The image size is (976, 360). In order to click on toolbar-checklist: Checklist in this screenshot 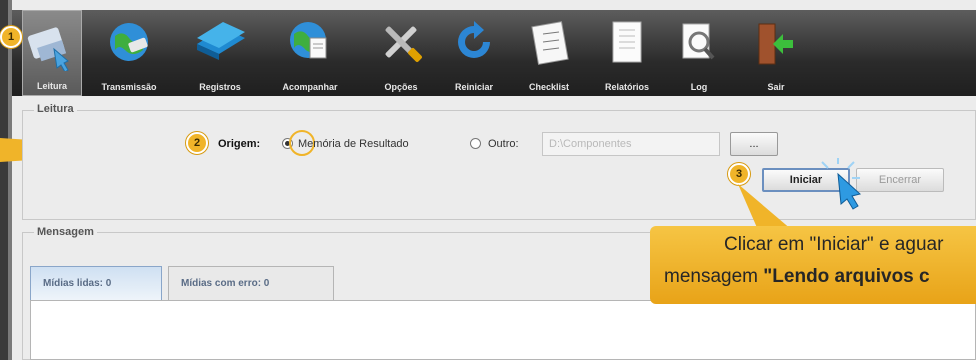, I will do `click(549, 53)`.